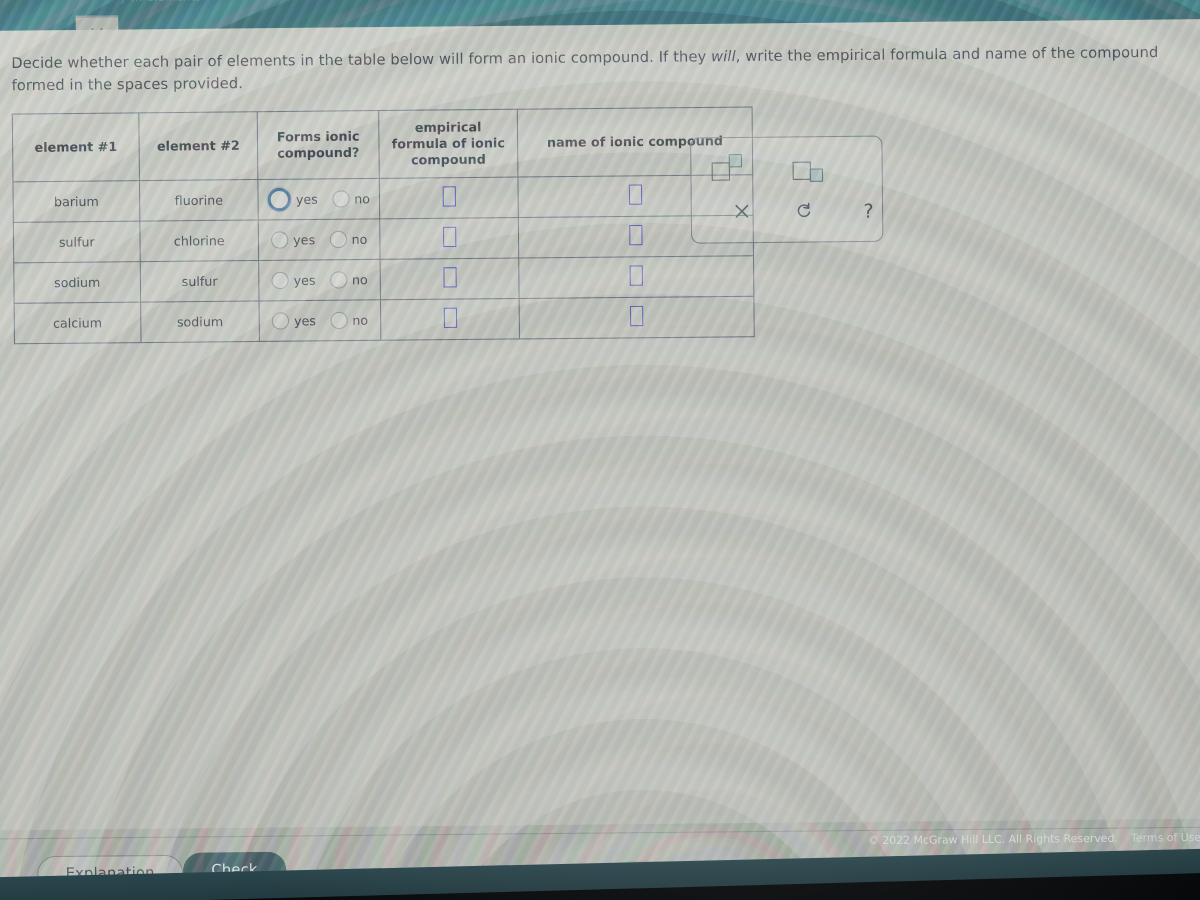  I want to click on palette-action-row: ?, so click(805, 212).